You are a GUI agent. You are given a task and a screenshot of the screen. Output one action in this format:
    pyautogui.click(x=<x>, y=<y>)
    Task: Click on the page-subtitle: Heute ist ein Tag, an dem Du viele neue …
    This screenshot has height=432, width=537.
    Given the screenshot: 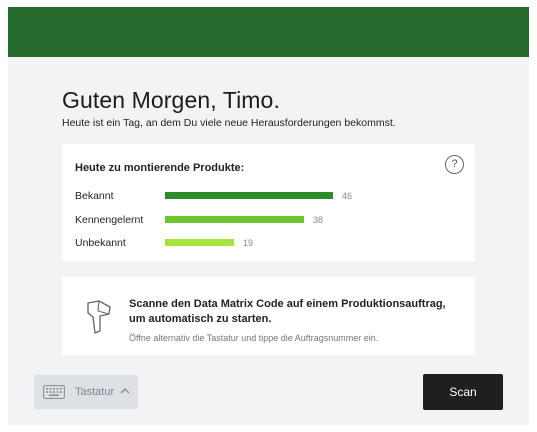 What is the action you would take?
    pyautogui.click(x=229, y=123)
    